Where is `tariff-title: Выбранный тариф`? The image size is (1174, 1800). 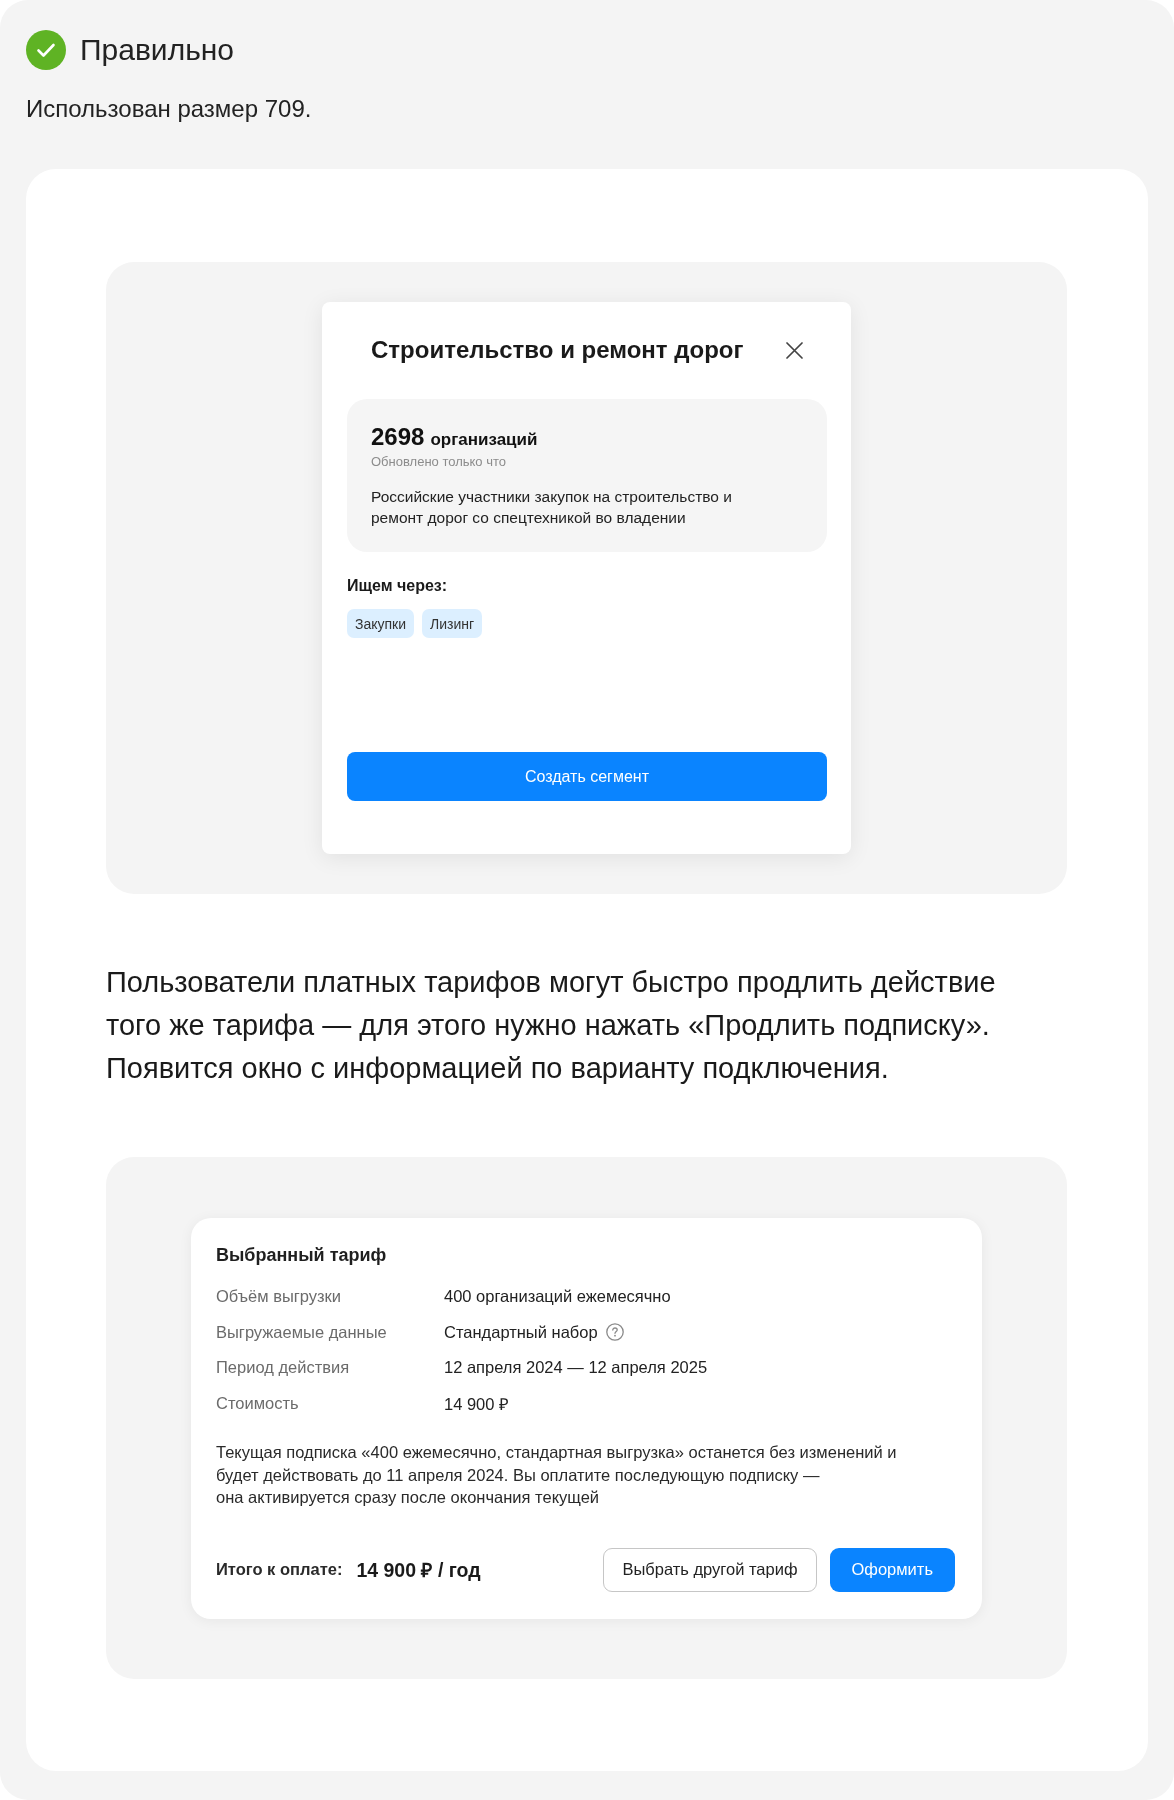
tariff-title: Выбранный тариф is located at coordinates (301, 1255).